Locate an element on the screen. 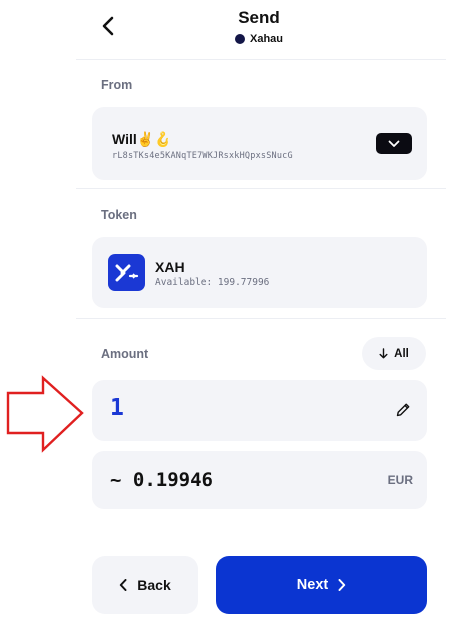 Image resolution: width=451 pixels, height=624 pixels. account-address: rL8sTKs4e5KANqTE7WKJRsxkHQpxsSNucG is located at coordinates (202, 156).